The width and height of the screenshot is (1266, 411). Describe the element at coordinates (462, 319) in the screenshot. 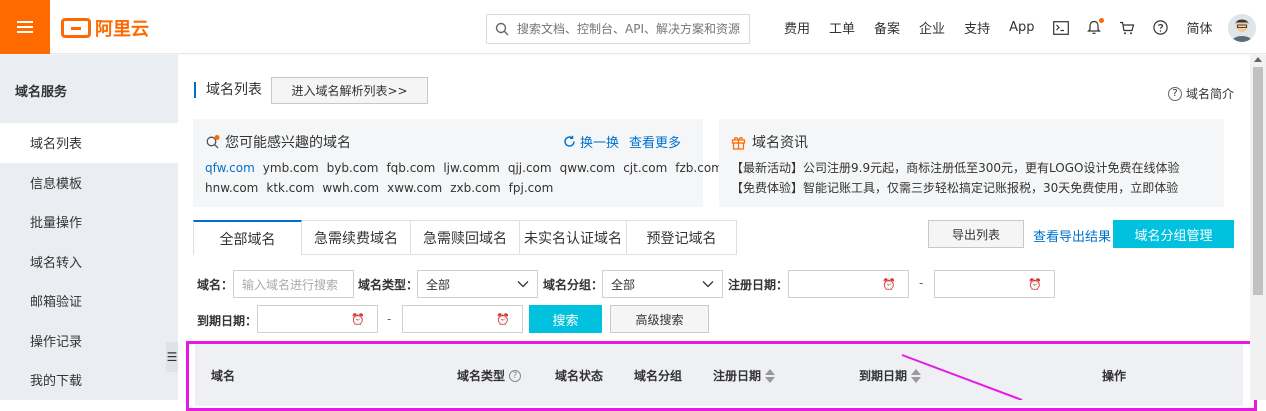

I see `expire-date-end: ⏰` at that location.